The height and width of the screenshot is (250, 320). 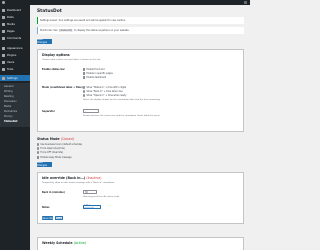 What do you see at coordinates (59, 144) in the screenshot?
I see `status-business-hours: Use business hours (default schedule)` at bounding box center [59, 144].